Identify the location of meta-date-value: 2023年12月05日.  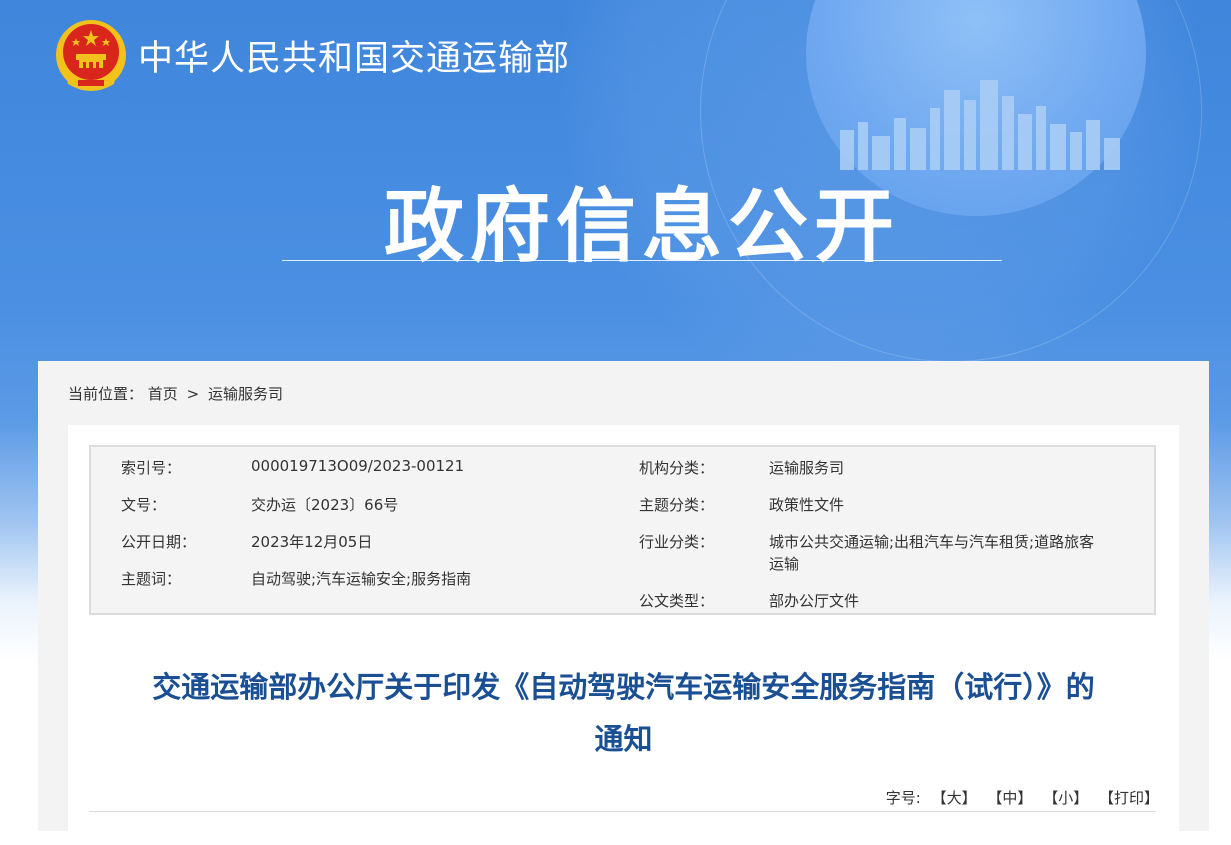
(312, 542).